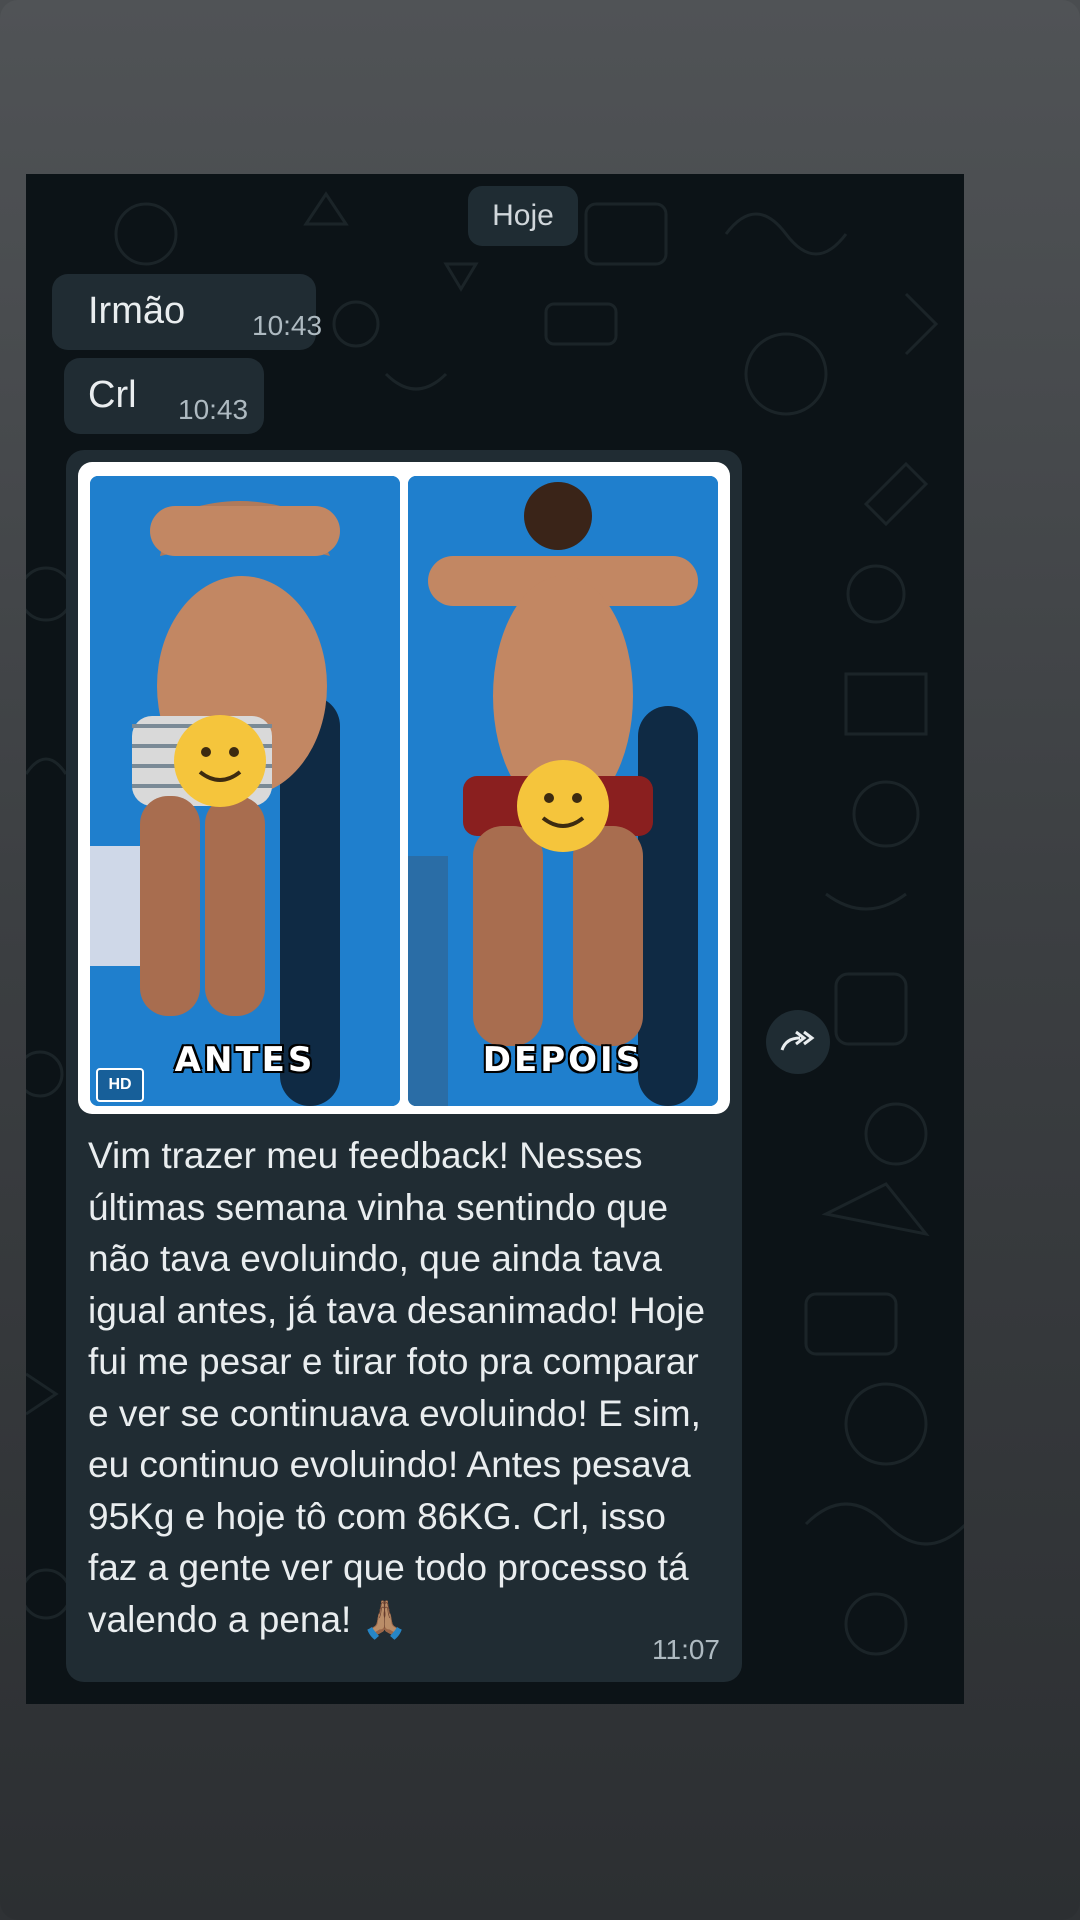 This screenshot has height=1920, width=1080. I want to click on before-photo: ANTES HD, so click(245, 791).